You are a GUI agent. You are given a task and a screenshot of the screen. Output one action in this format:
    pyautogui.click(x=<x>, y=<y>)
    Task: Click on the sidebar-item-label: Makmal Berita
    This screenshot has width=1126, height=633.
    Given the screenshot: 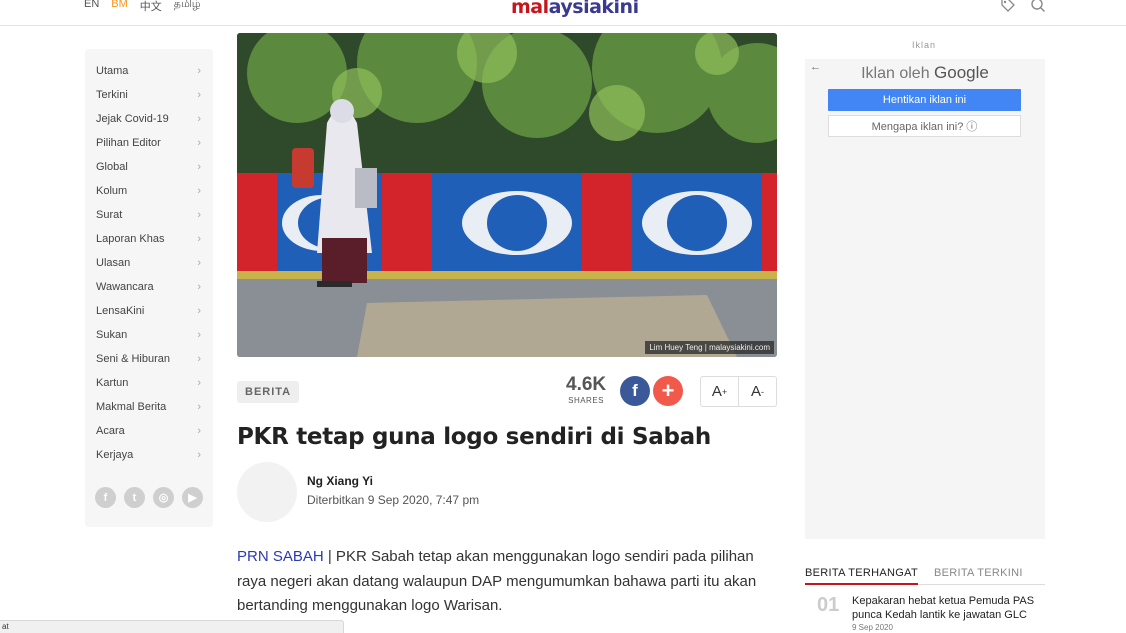 What is the action you would take?
    pyautogui.click(x=131, y=407)
    